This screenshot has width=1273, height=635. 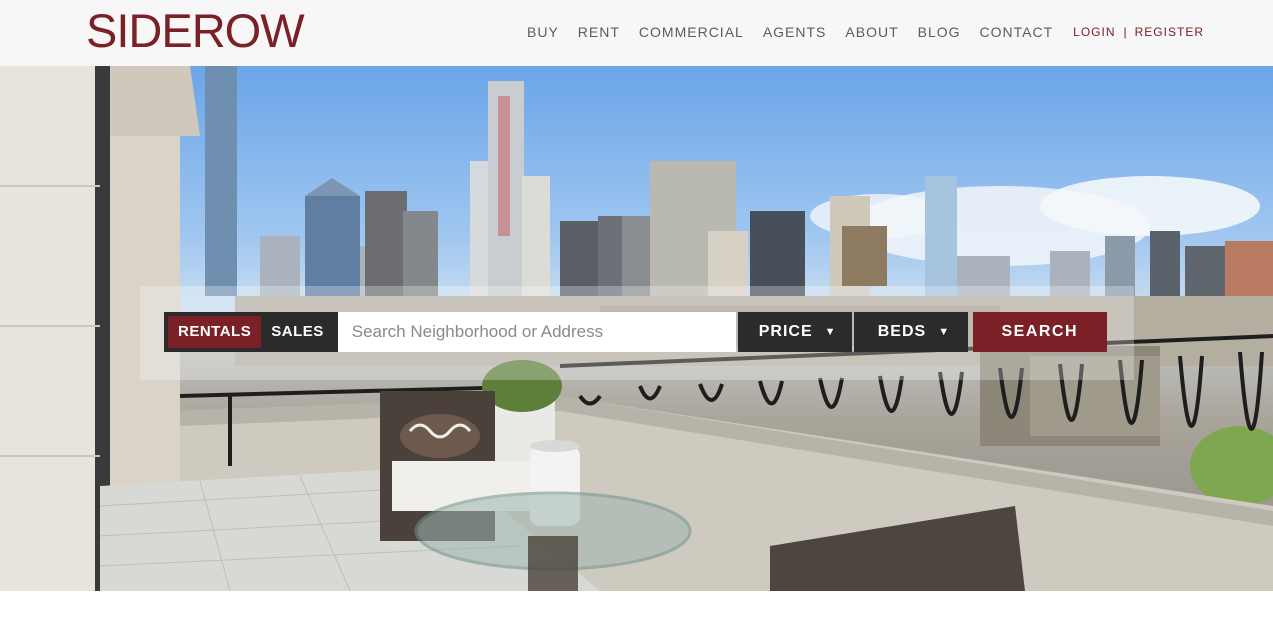 I want to click on search-input, so click(x=536, y=332).